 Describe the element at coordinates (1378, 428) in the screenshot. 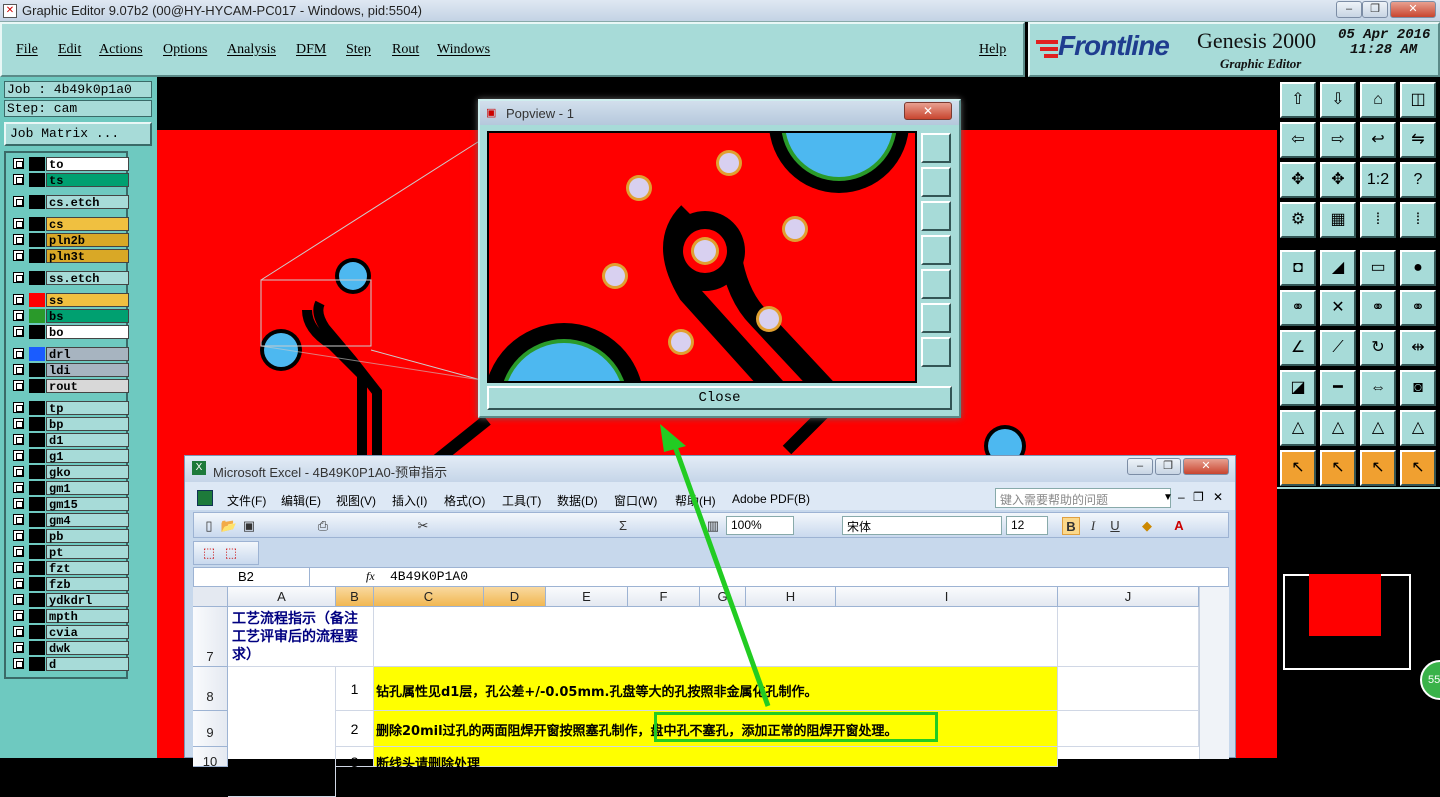

I see `tool-button: △` at that location.